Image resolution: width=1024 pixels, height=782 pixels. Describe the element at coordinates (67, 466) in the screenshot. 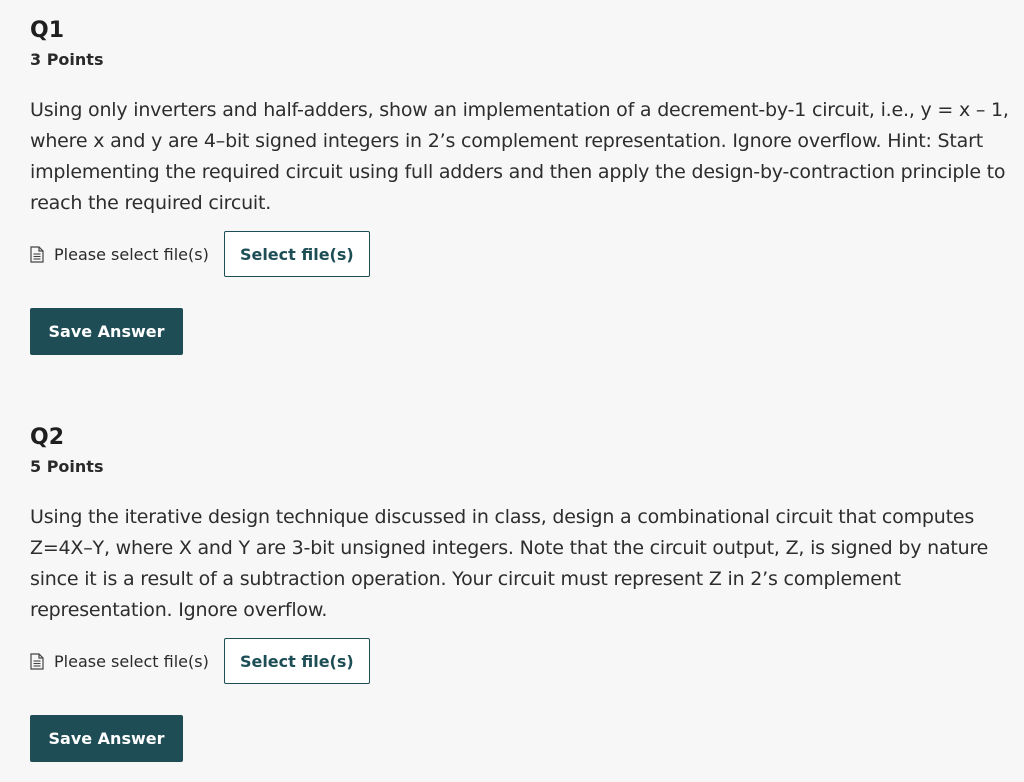

I see `question-points: 5 Points` at that location.